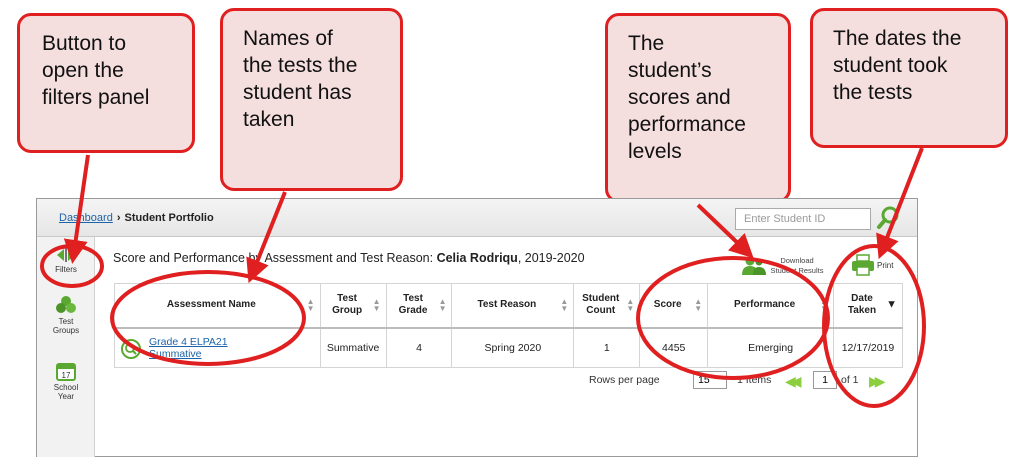  Describe the element at coordinates (667, 305) in the screenshot. I see `column-header-label: Score` at that location.